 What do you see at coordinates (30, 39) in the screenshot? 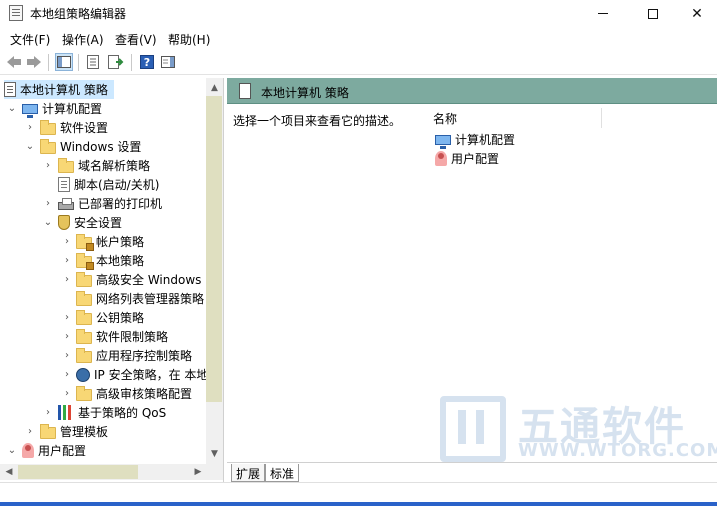
I see `menu-file: 文件(F)` at bounding box center [30, 39].